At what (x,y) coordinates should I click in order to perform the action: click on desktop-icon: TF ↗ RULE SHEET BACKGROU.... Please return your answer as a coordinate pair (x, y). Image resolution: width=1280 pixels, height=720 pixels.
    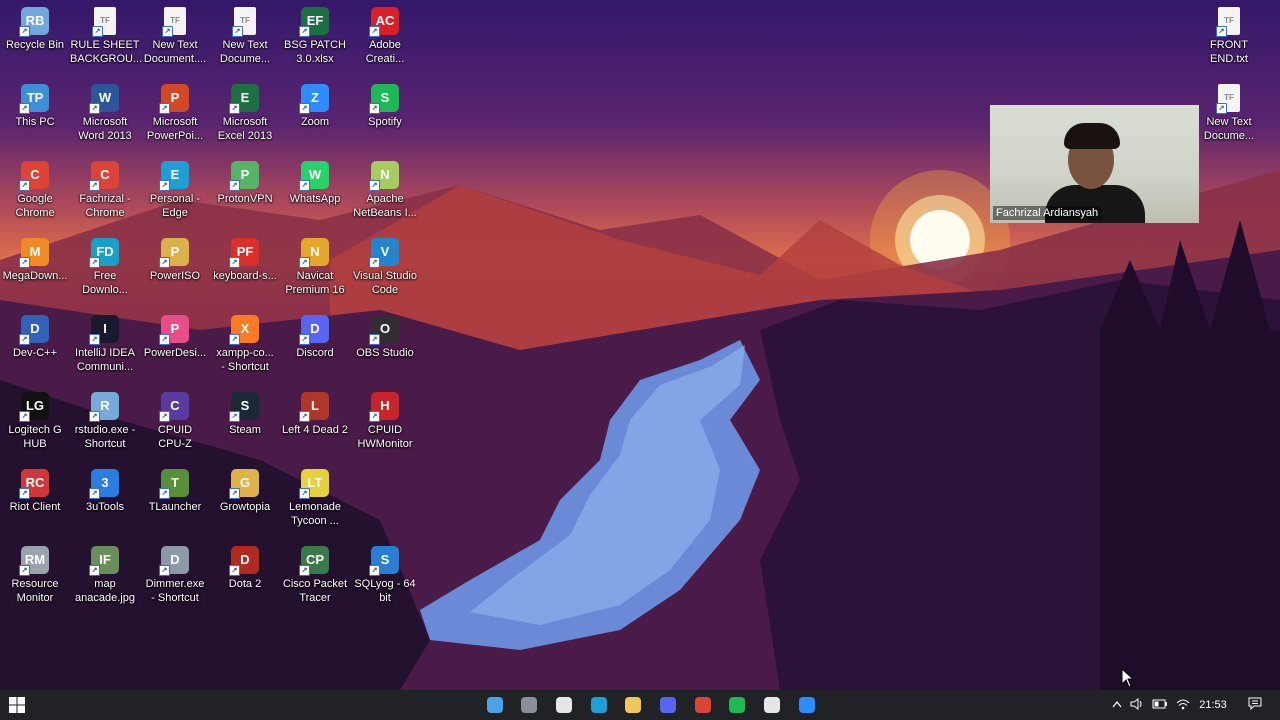
    Looking at the image, I should click on (106, 40).